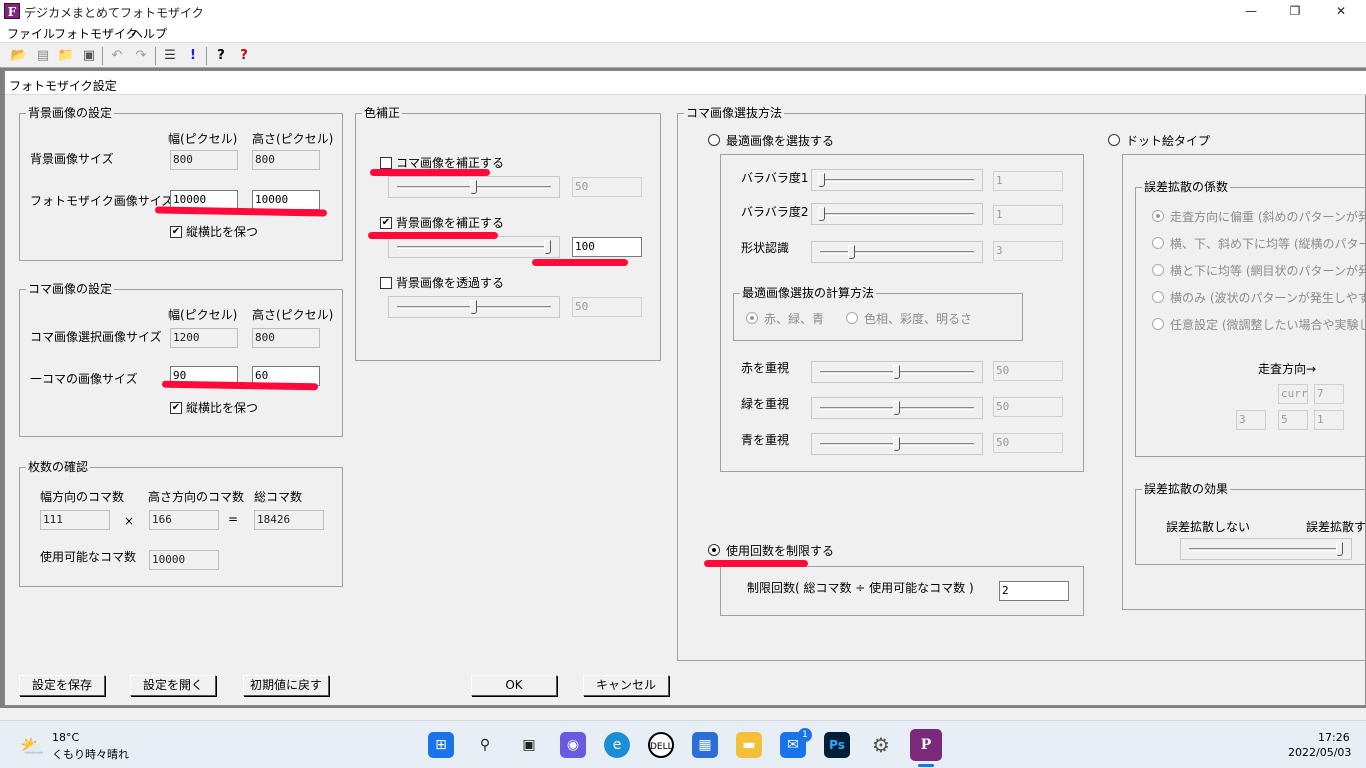 The height and width of the screenshot is (768, 1366). Describe the element at coordinates (1158, 297) in the screenshot. I see `diff-opt4-radio` at that location.